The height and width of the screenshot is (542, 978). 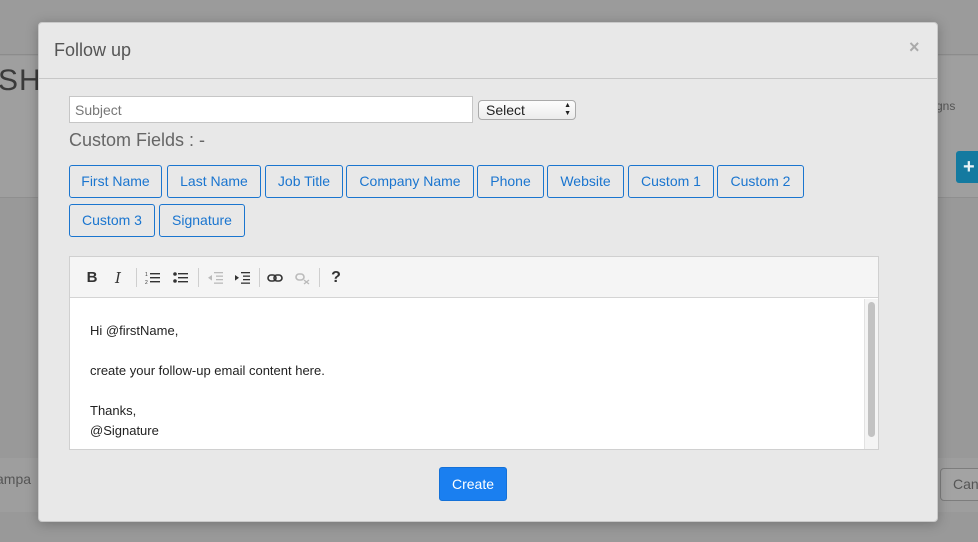 I want to click on background-add-button: +, so click(x=967, y=167).